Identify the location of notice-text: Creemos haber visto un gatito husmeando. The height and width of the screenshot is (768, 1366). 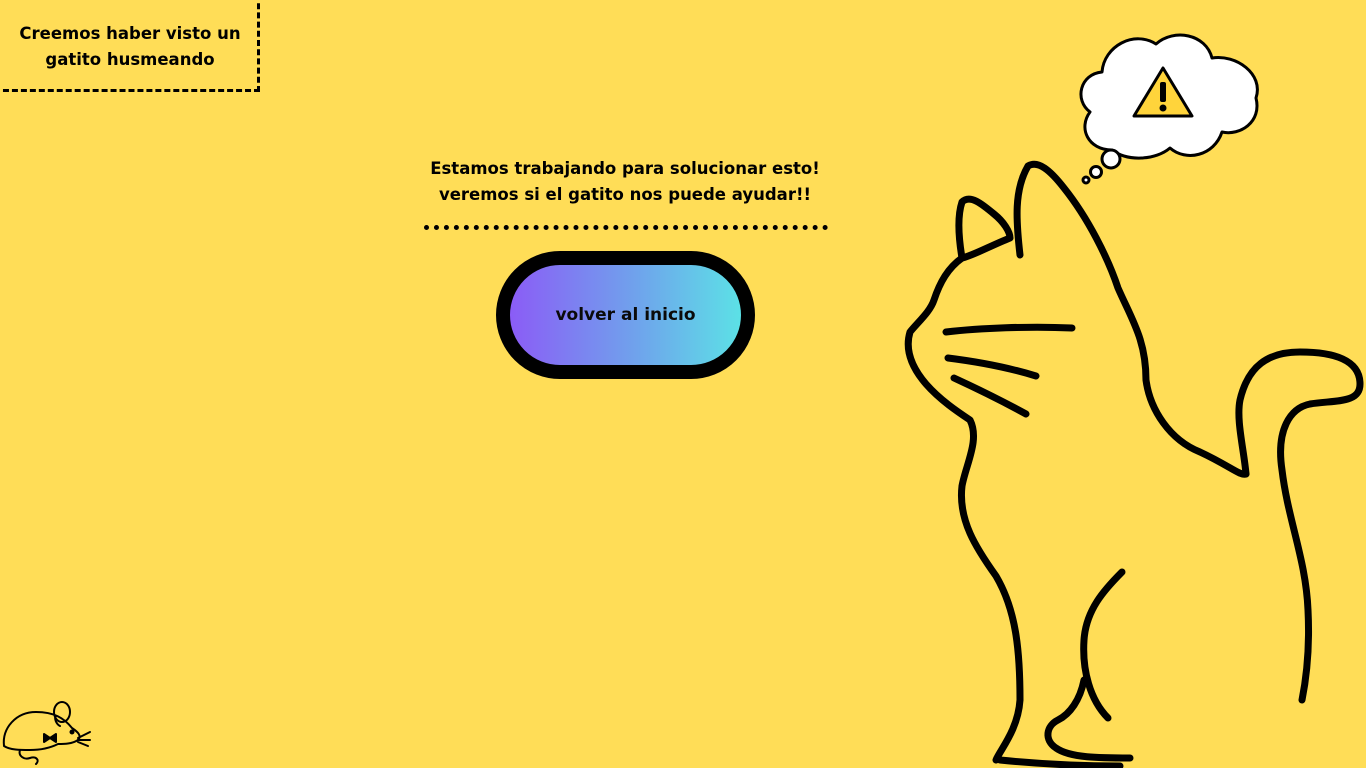
(126, 47).